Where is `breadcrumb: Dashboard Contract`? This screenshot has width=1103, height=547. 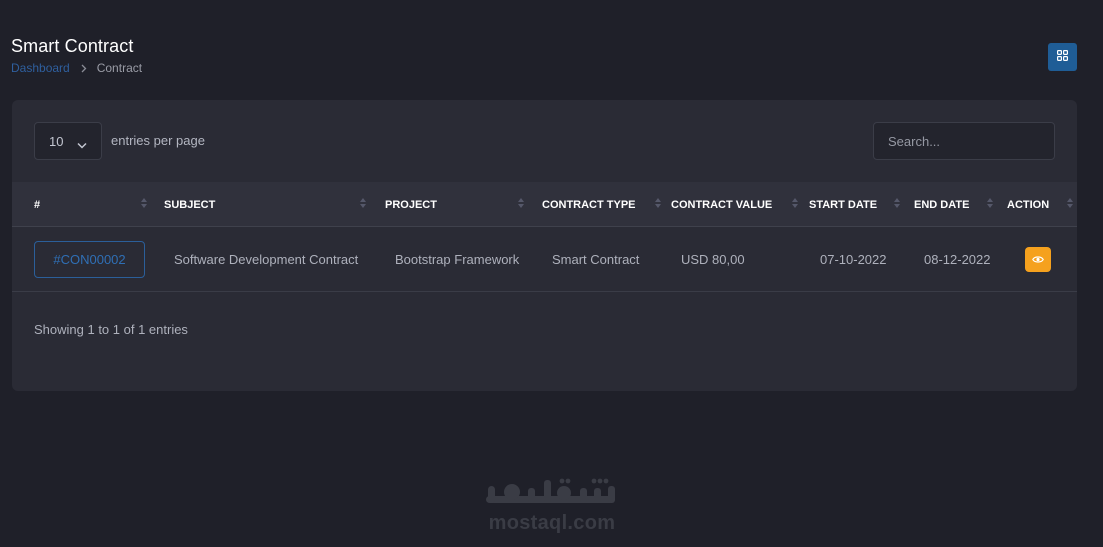 breadcrumb: Dashboard Contract is located at coordinates (76, 68).